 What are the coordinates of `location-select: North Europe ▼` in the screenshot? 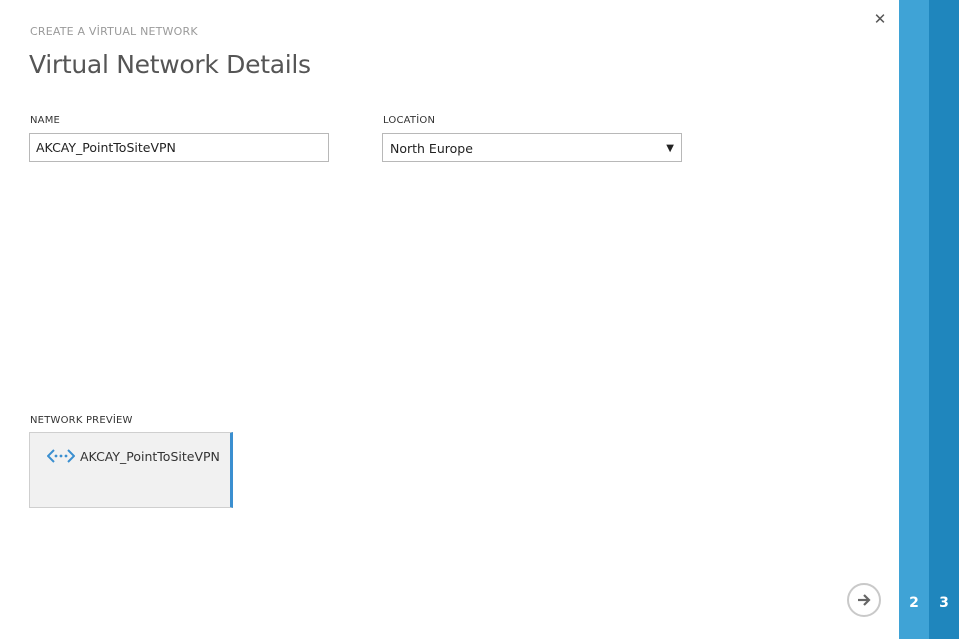 It's located at (532, 147).